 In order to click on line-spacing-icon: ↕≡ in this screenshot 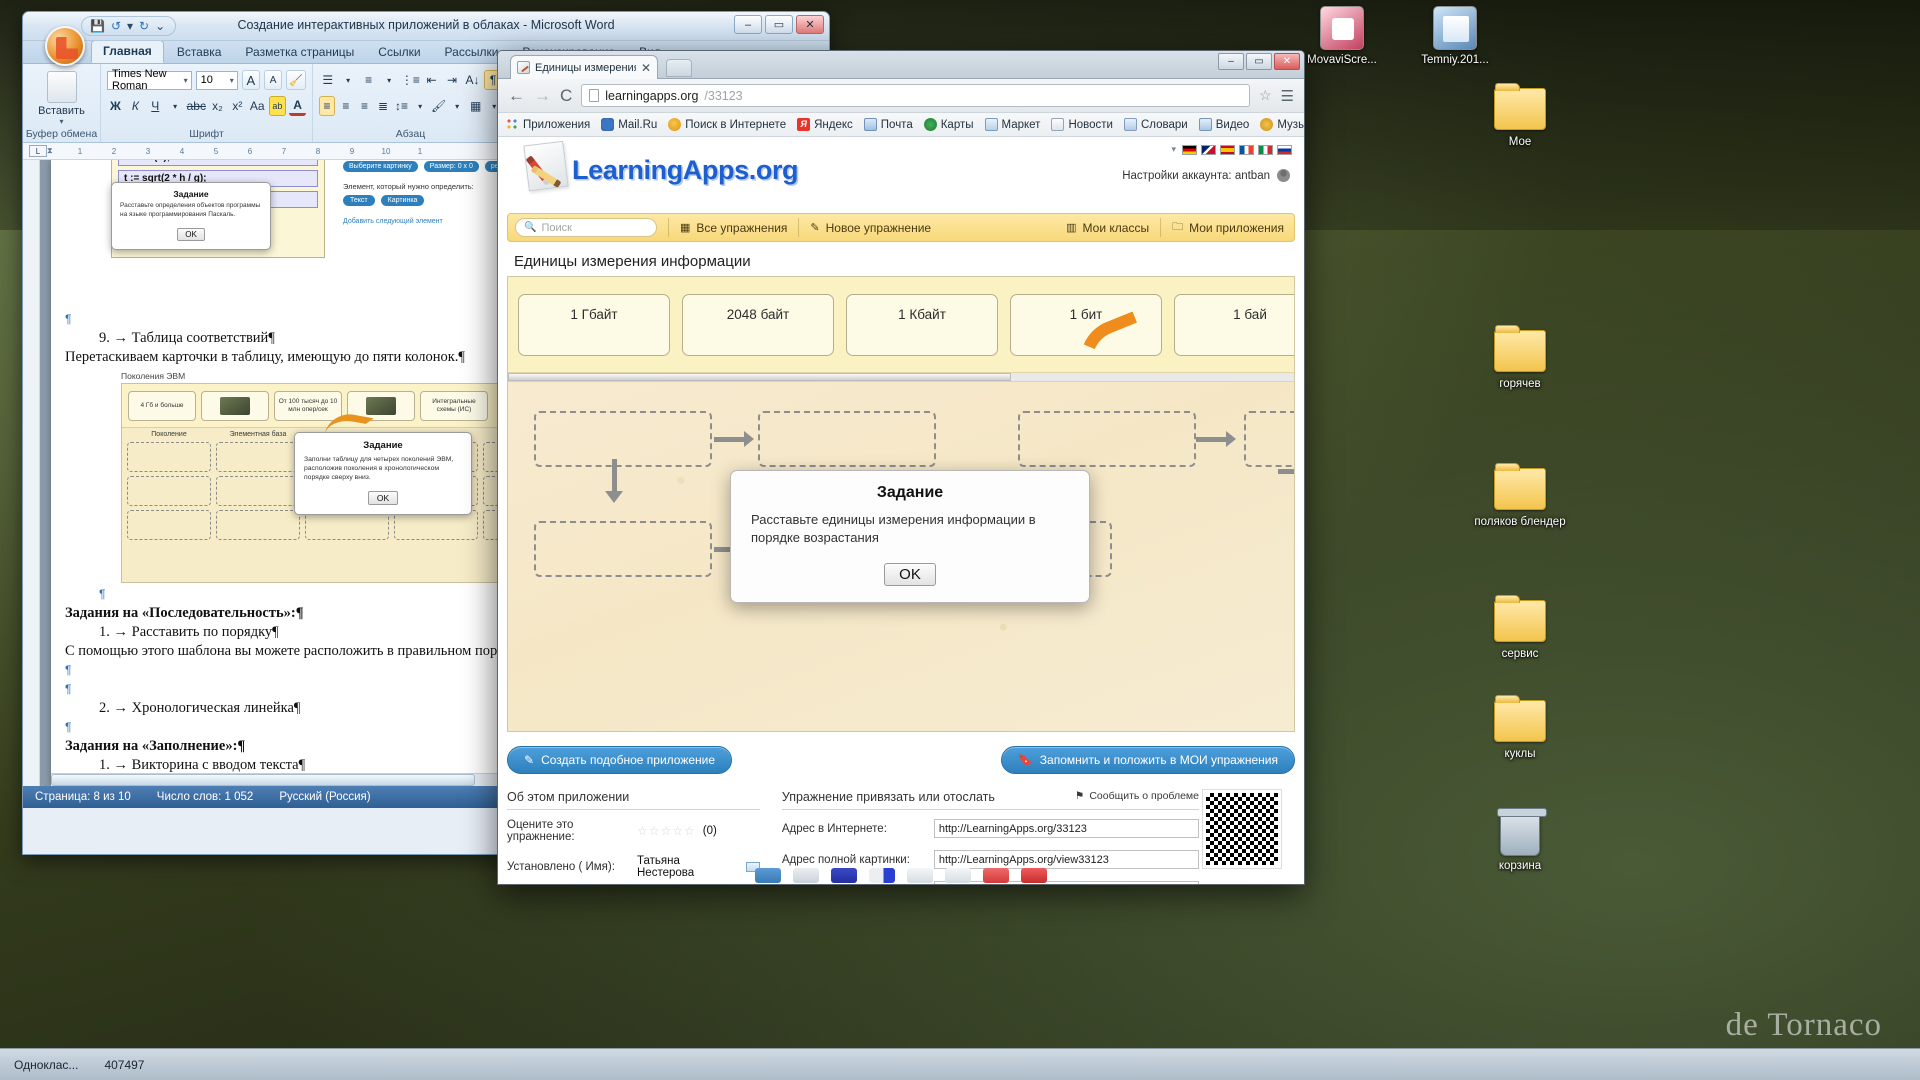, I will do `click(402, 106)`.